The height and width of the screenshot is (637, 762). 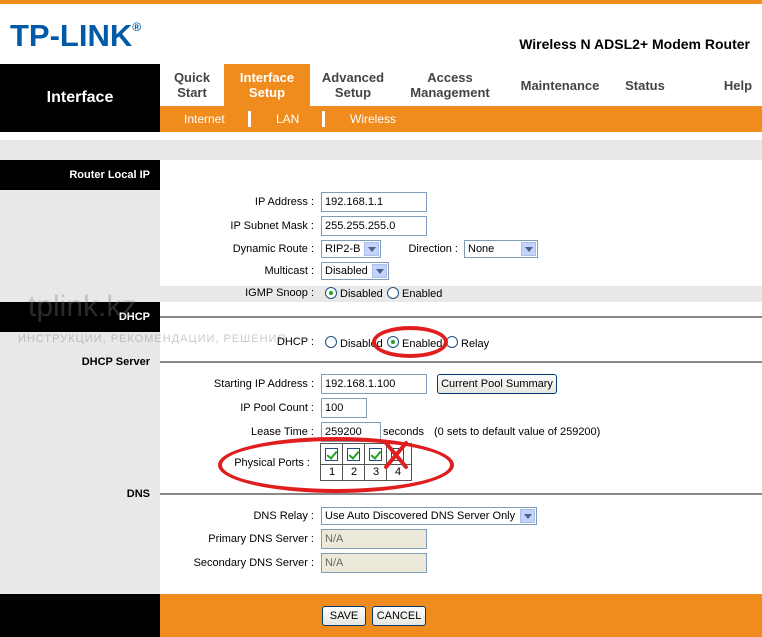 What do you see at coordinates (374, 202) in the screenshot?
I see `ip-address-input: 192.168.1.1` at bounding box center [374, 202].